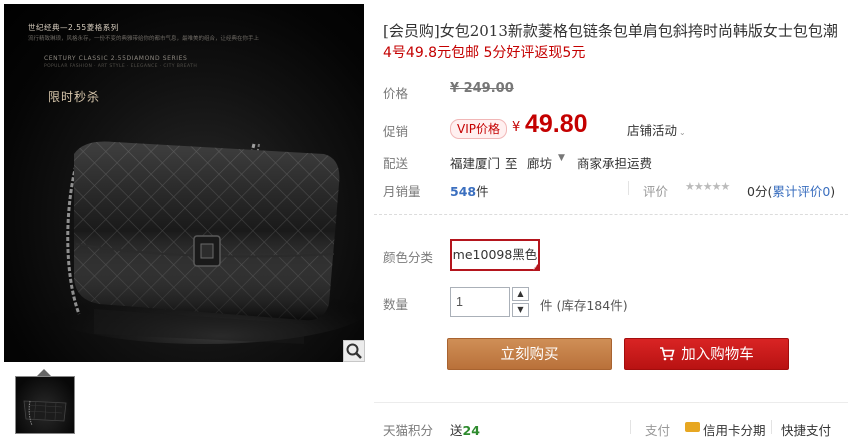 The height and width of the screenshot is (447, 853). Describe the element at coordinates (611, 127) in the screenshot. I see `promotion-row` at that location.